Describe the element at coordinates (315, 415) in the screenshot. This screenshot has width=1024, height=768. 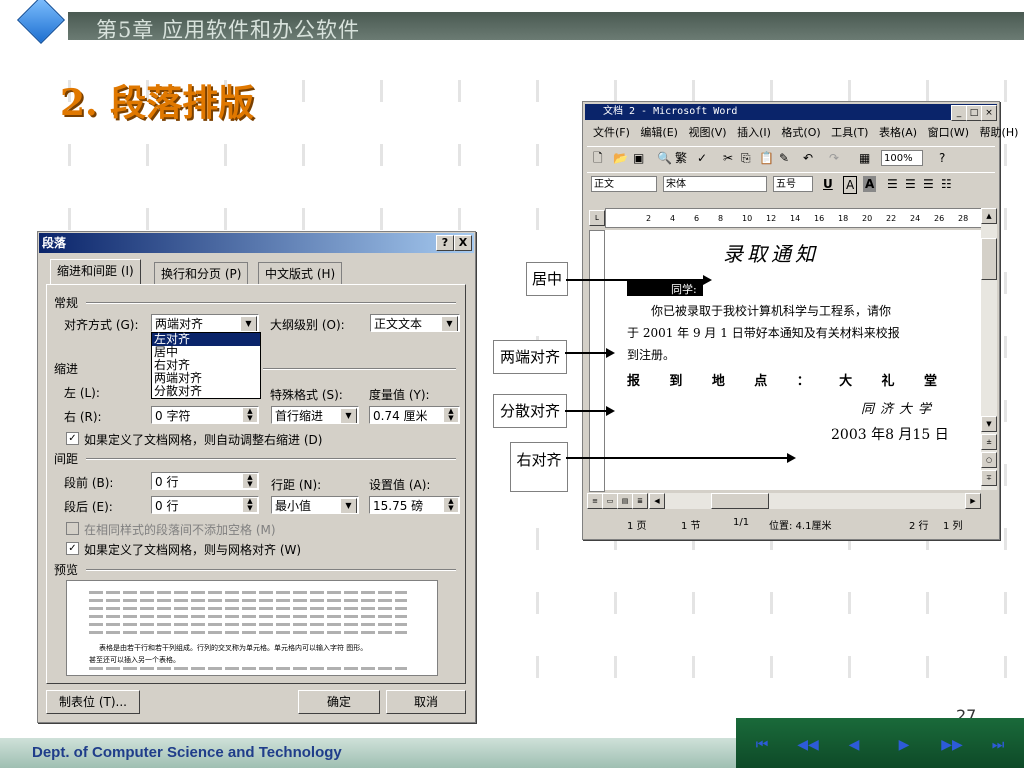
I see `special-format-select: 首行缩进 ▼` at that location.